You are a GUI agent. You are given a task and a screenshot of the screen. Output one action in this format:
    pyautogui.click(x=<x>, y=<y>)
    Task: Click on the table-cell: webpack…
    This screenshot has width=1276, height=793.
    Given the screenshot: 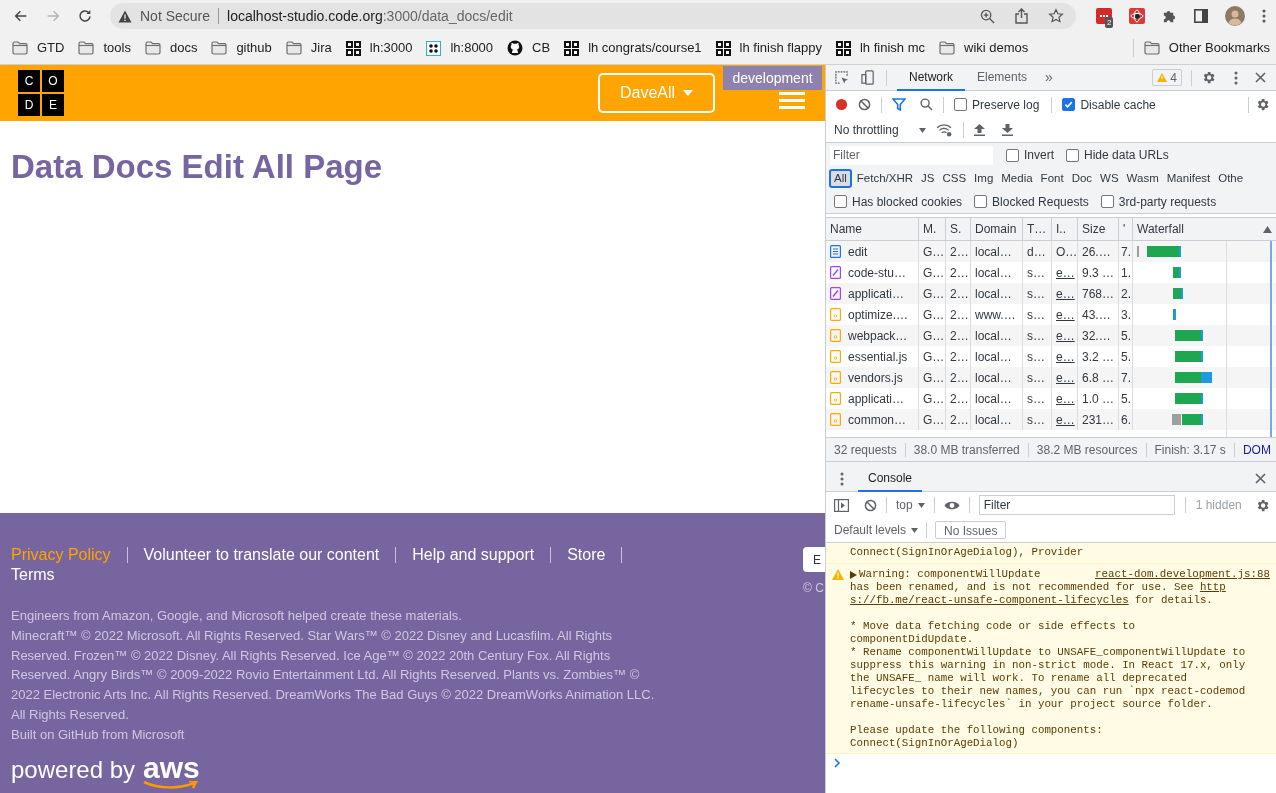 What is the action you would take?
    pyautogui.click(x=878, y=335)
    